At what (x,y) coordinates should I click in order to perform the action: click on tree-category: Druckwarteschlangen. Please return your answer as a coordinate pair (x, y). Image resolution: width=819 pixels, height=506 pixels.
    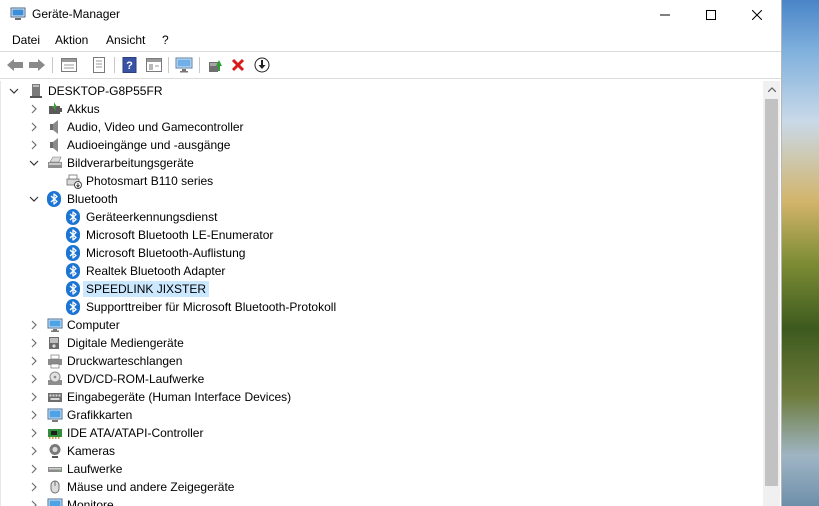
    Looking at the image, I should click on (382, 361).